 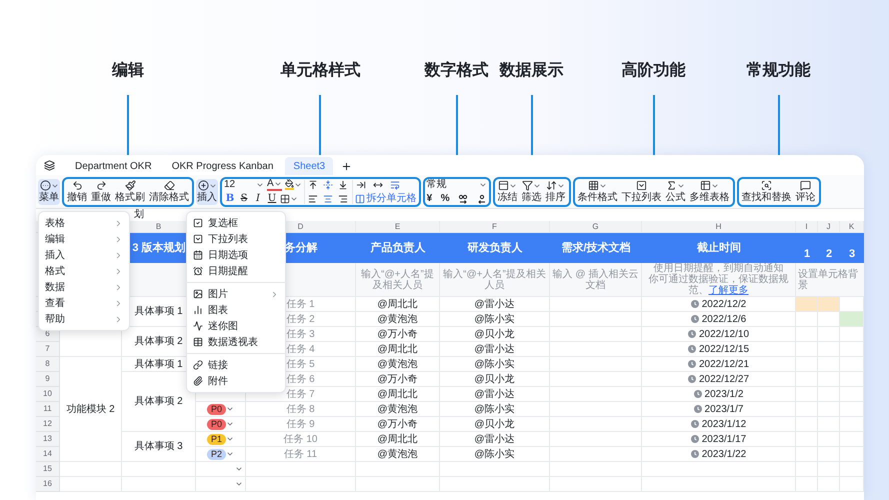 I want to click on strikethrough-button: S, so click(x=244, y=198).